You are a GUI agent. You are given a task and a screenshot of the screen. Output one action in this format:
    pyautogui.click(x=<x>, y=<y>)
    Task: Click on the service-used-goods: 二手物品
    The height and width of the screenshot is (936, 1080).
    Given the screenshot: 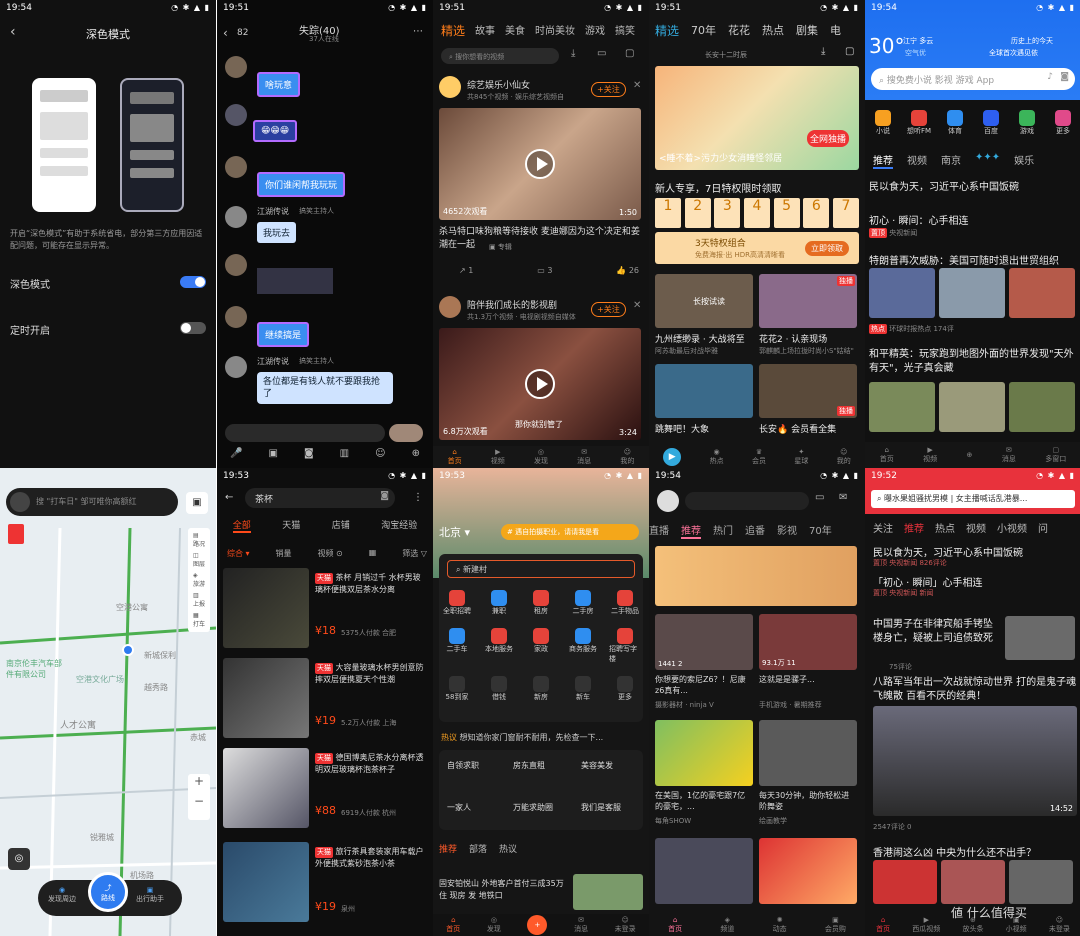 What is the action you would take?
    pyautogui.click(x=625, y=603)
    